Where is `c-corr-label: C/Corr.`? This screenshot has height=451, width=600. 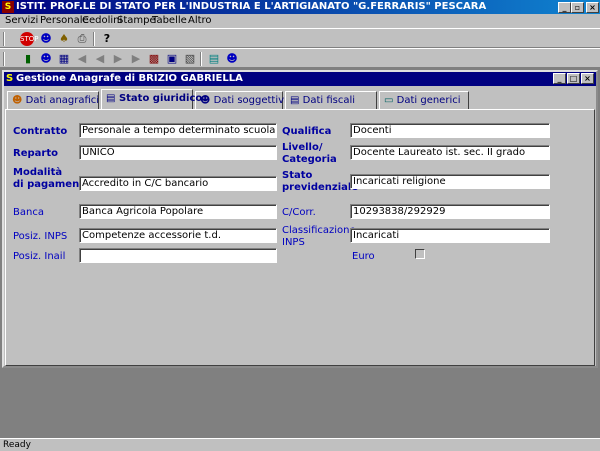 c-corr-label: C/Corr. is located at coordinates (299, 212).